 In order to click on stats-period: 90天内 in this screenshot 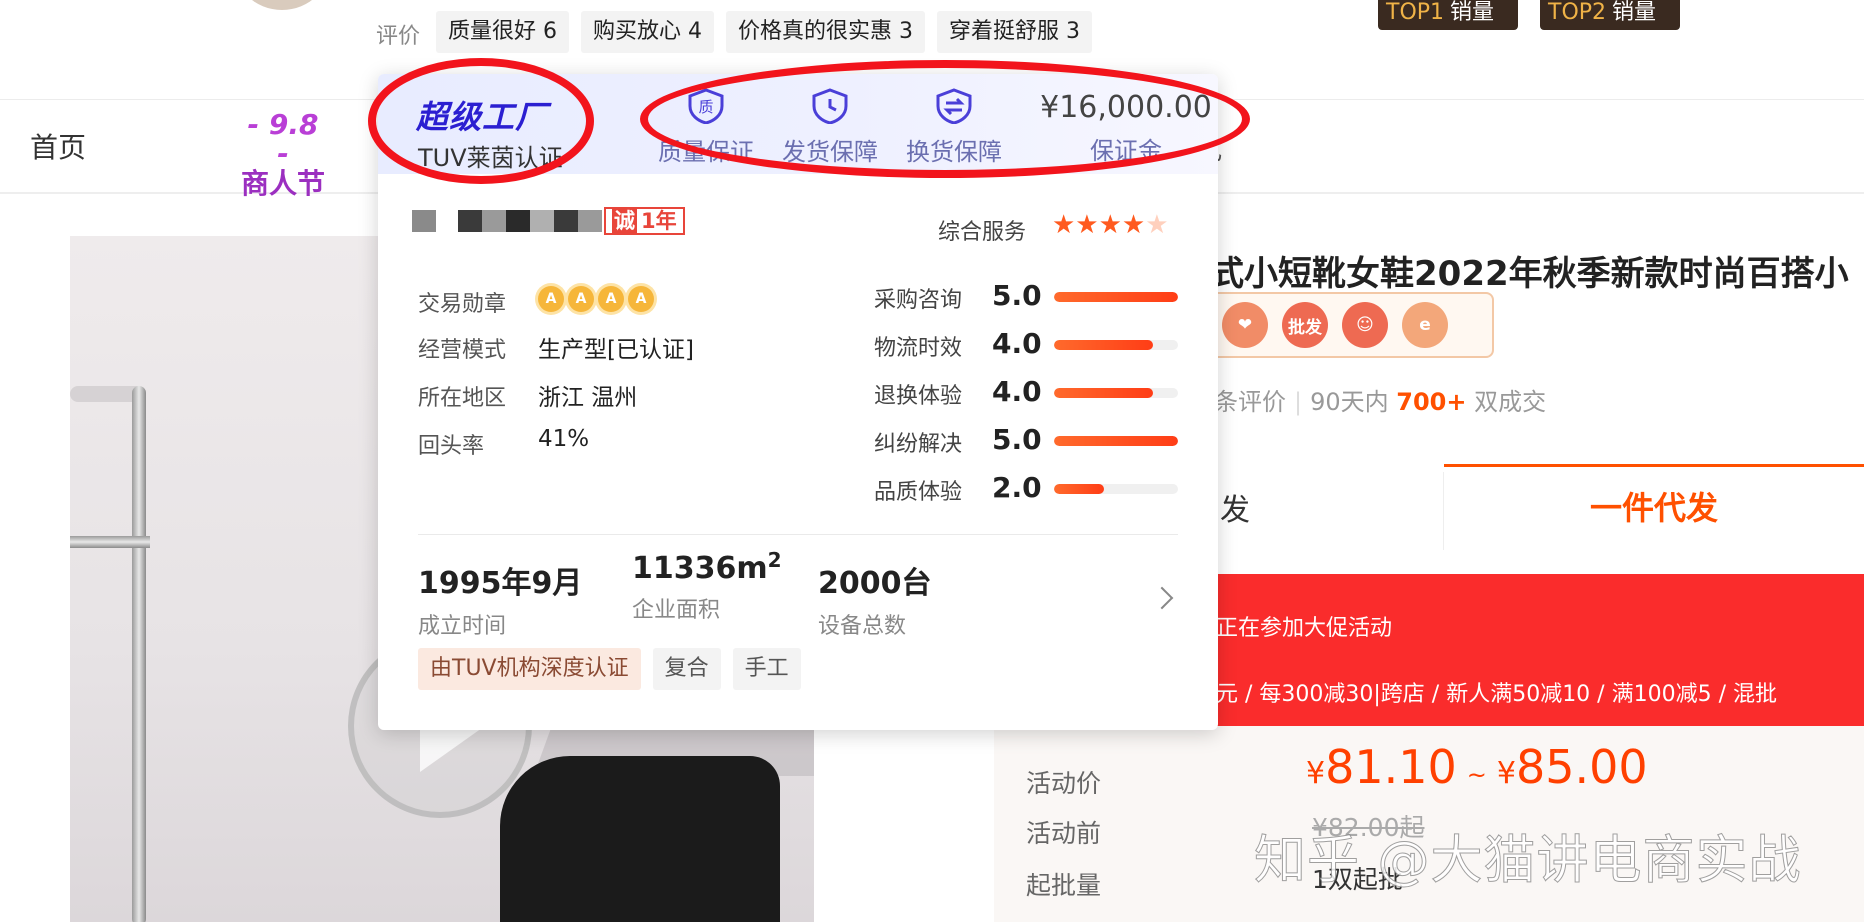, I will do `click(1349, 402)`.